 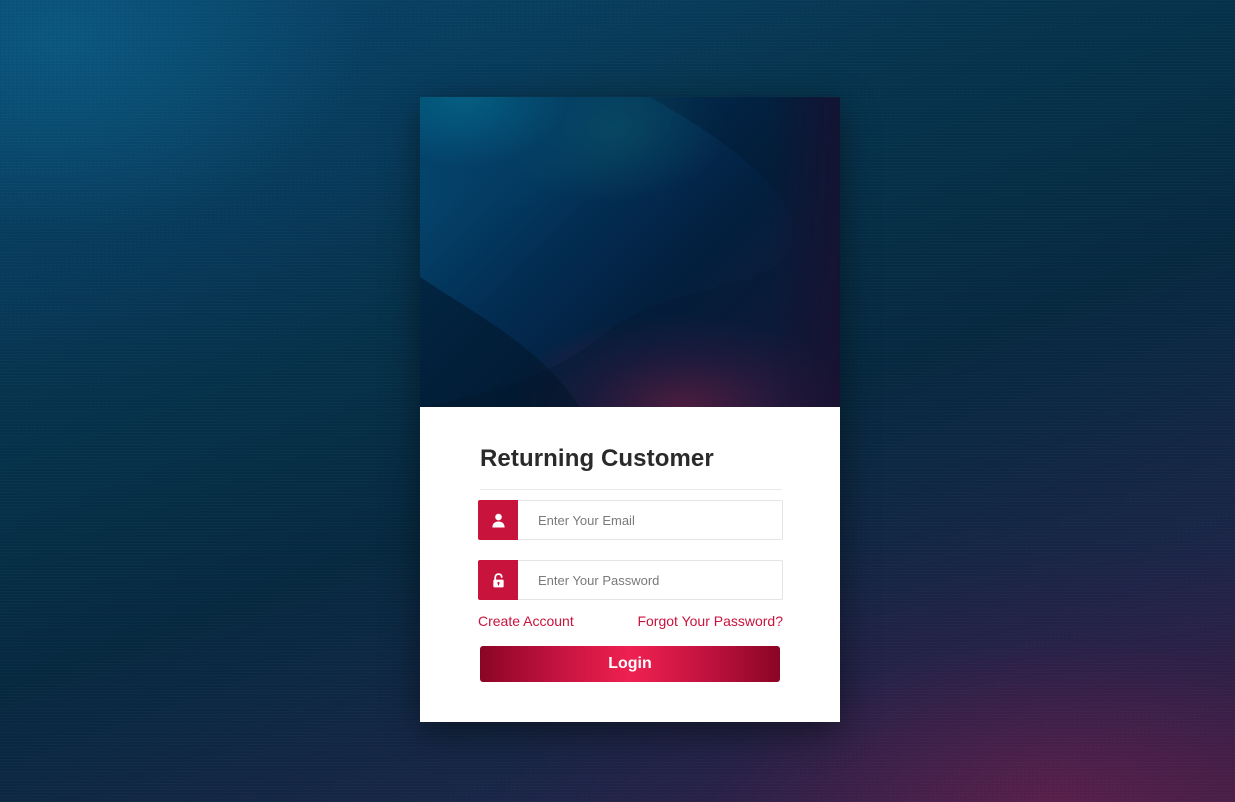 What do you see at coordinates (597, 458) in the screenshot?
I see `form-title: Returning Customer` at bounding box center [597, 458].